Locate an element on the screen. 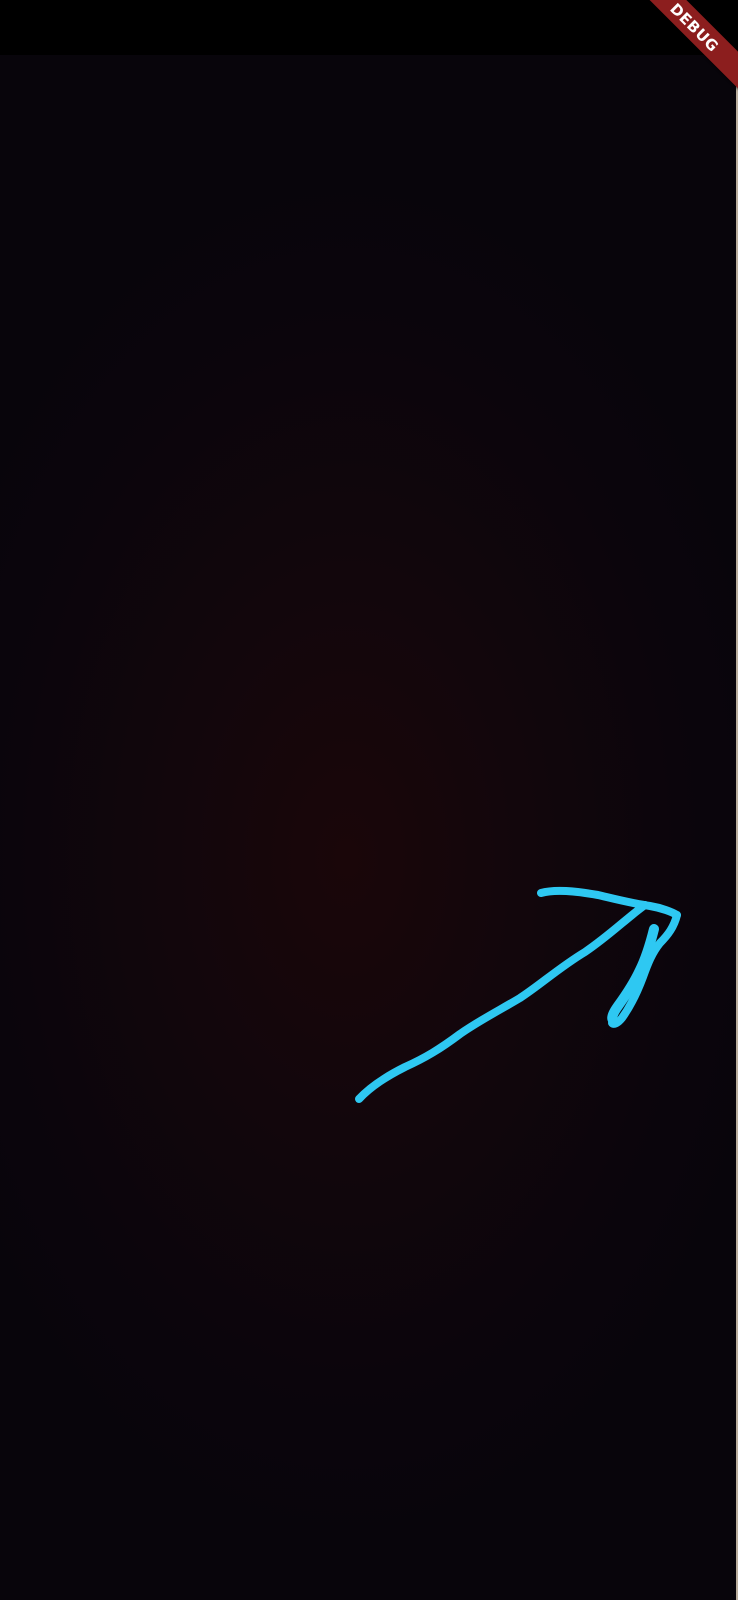 The height and width of the screenshot is (1600, 738). drawing-layer is located at coordinates (518, 994).